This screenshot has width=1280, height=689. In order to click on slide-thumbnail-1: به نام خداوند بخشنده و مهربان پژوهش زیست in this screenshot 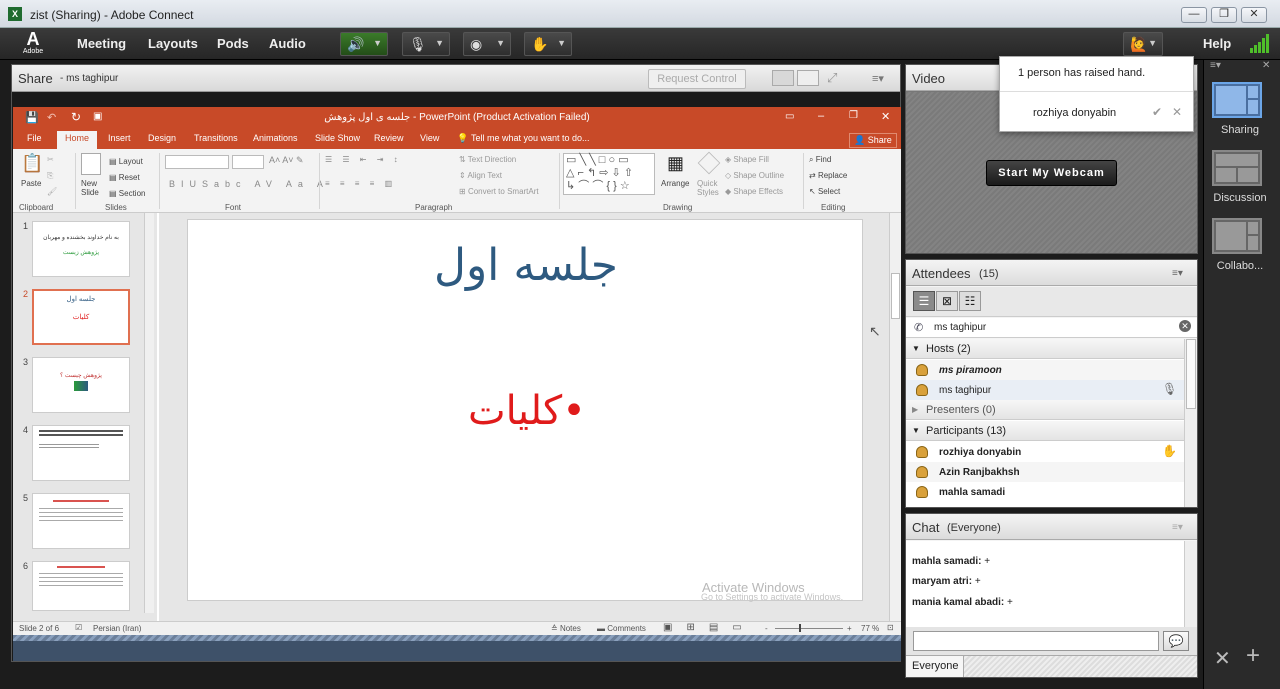, I will do `click(81, 249)`.